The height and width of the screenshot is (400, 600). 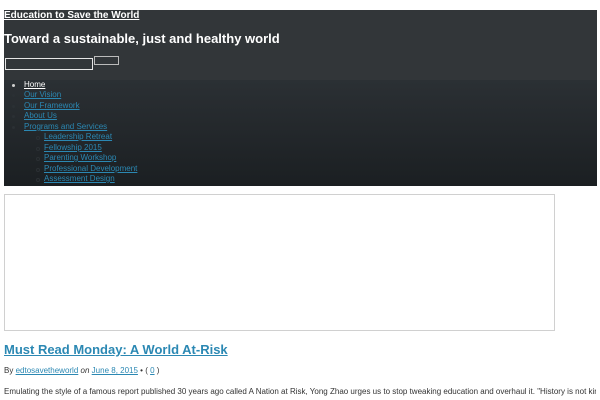 I want to click on nav-link-home: Home, so click(x=34, y=85).